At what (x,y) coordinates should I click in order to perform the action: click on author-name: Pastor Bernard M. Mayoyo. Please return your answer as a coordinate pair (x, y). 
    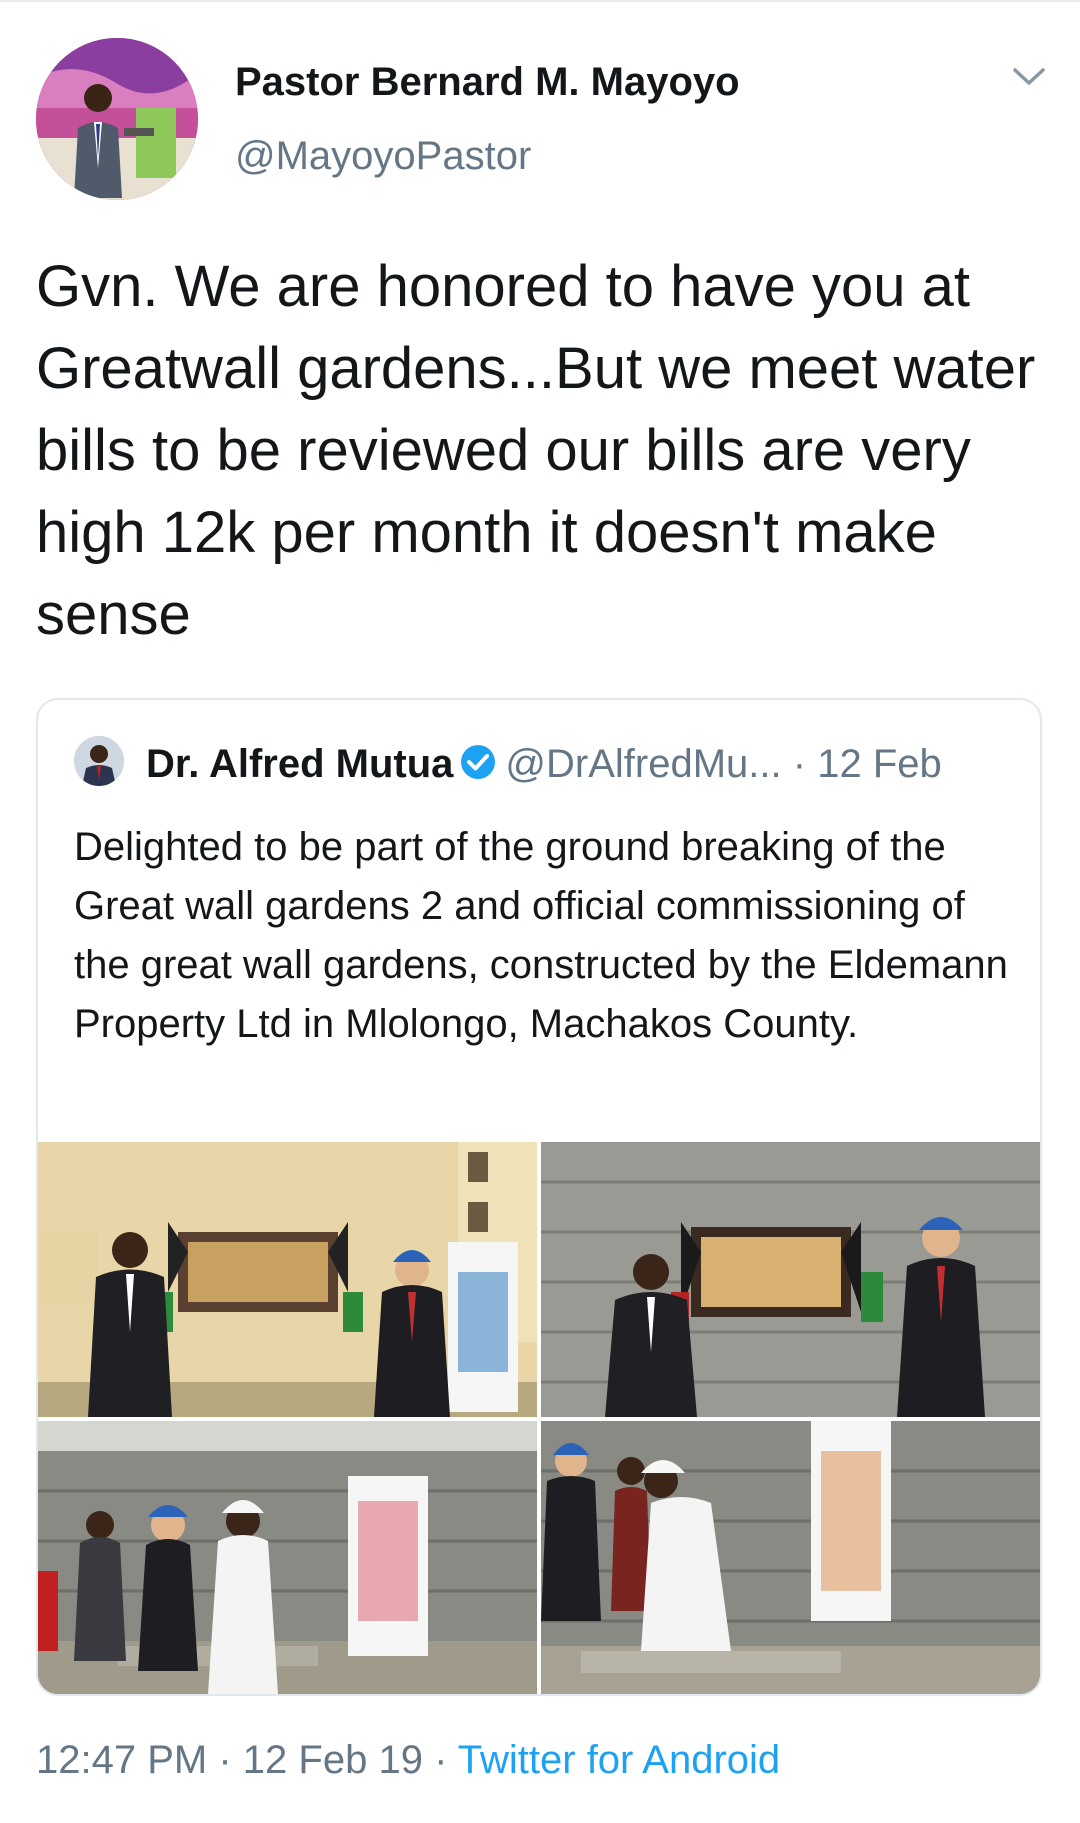
    Looking at the image, I should click on (487, 82).